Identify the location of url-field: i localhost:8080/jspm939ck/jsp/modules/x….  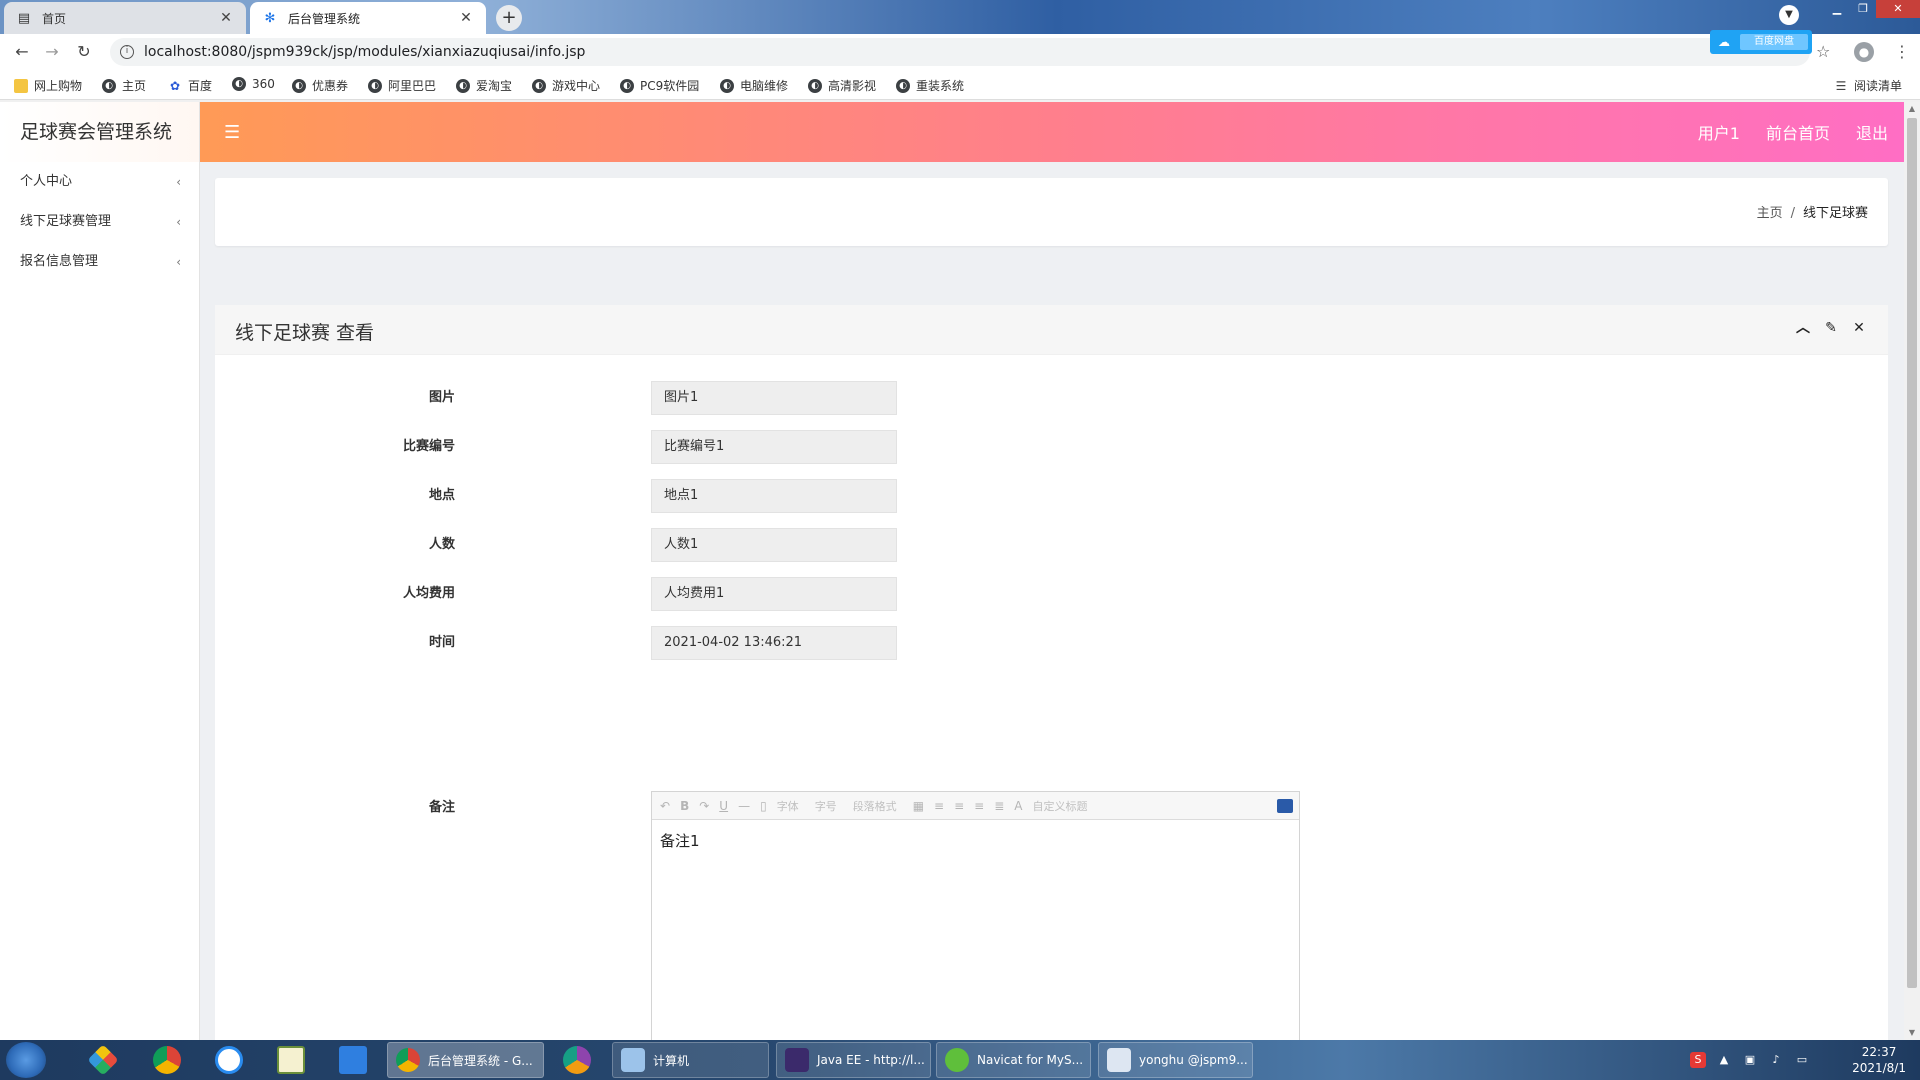
(960, 52).